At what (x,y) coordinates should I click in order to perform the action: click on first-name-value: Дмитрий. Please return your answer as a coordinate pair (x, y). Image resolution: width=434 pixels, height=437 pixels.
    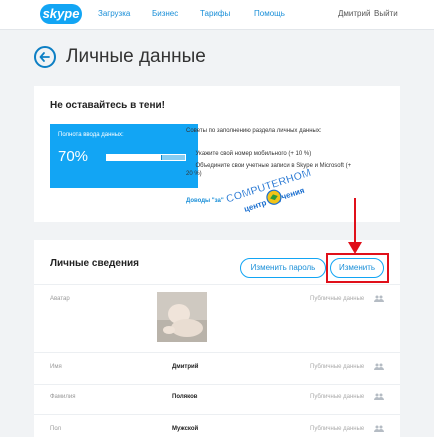
    Looking at the image, I should click on (185, 367).